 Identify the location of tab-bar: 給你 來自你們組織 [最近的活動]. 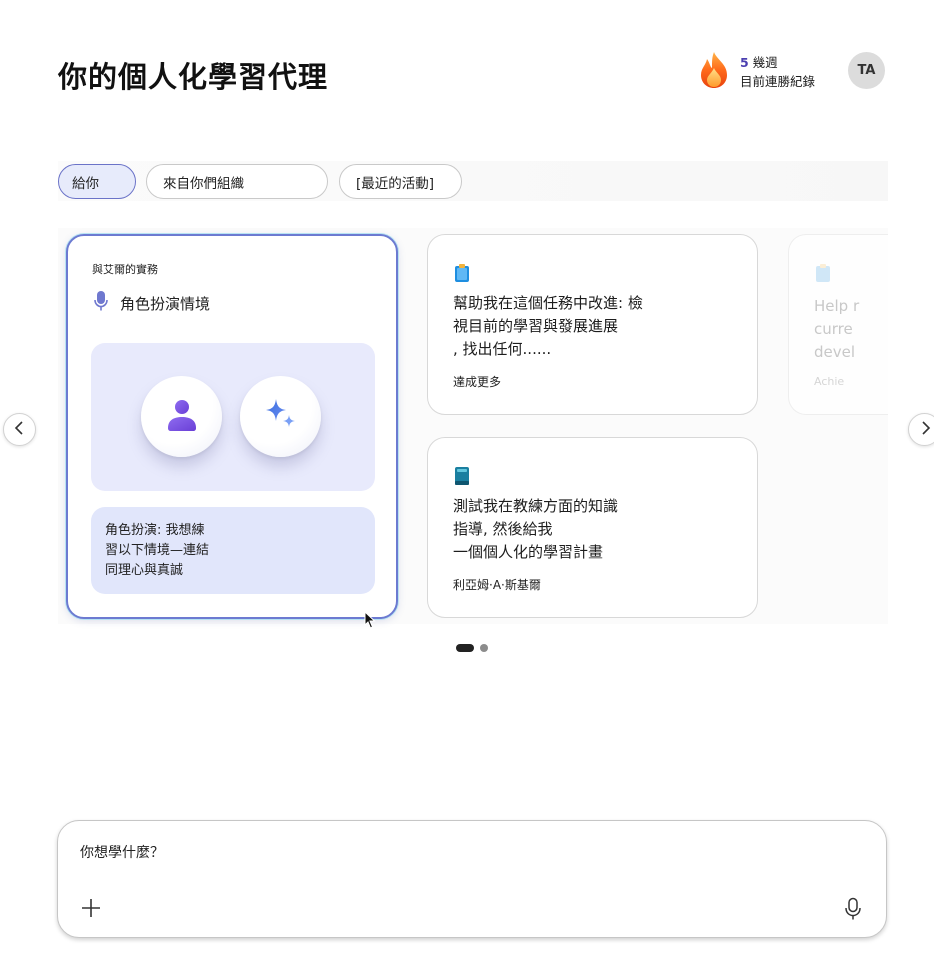
(473, 181).